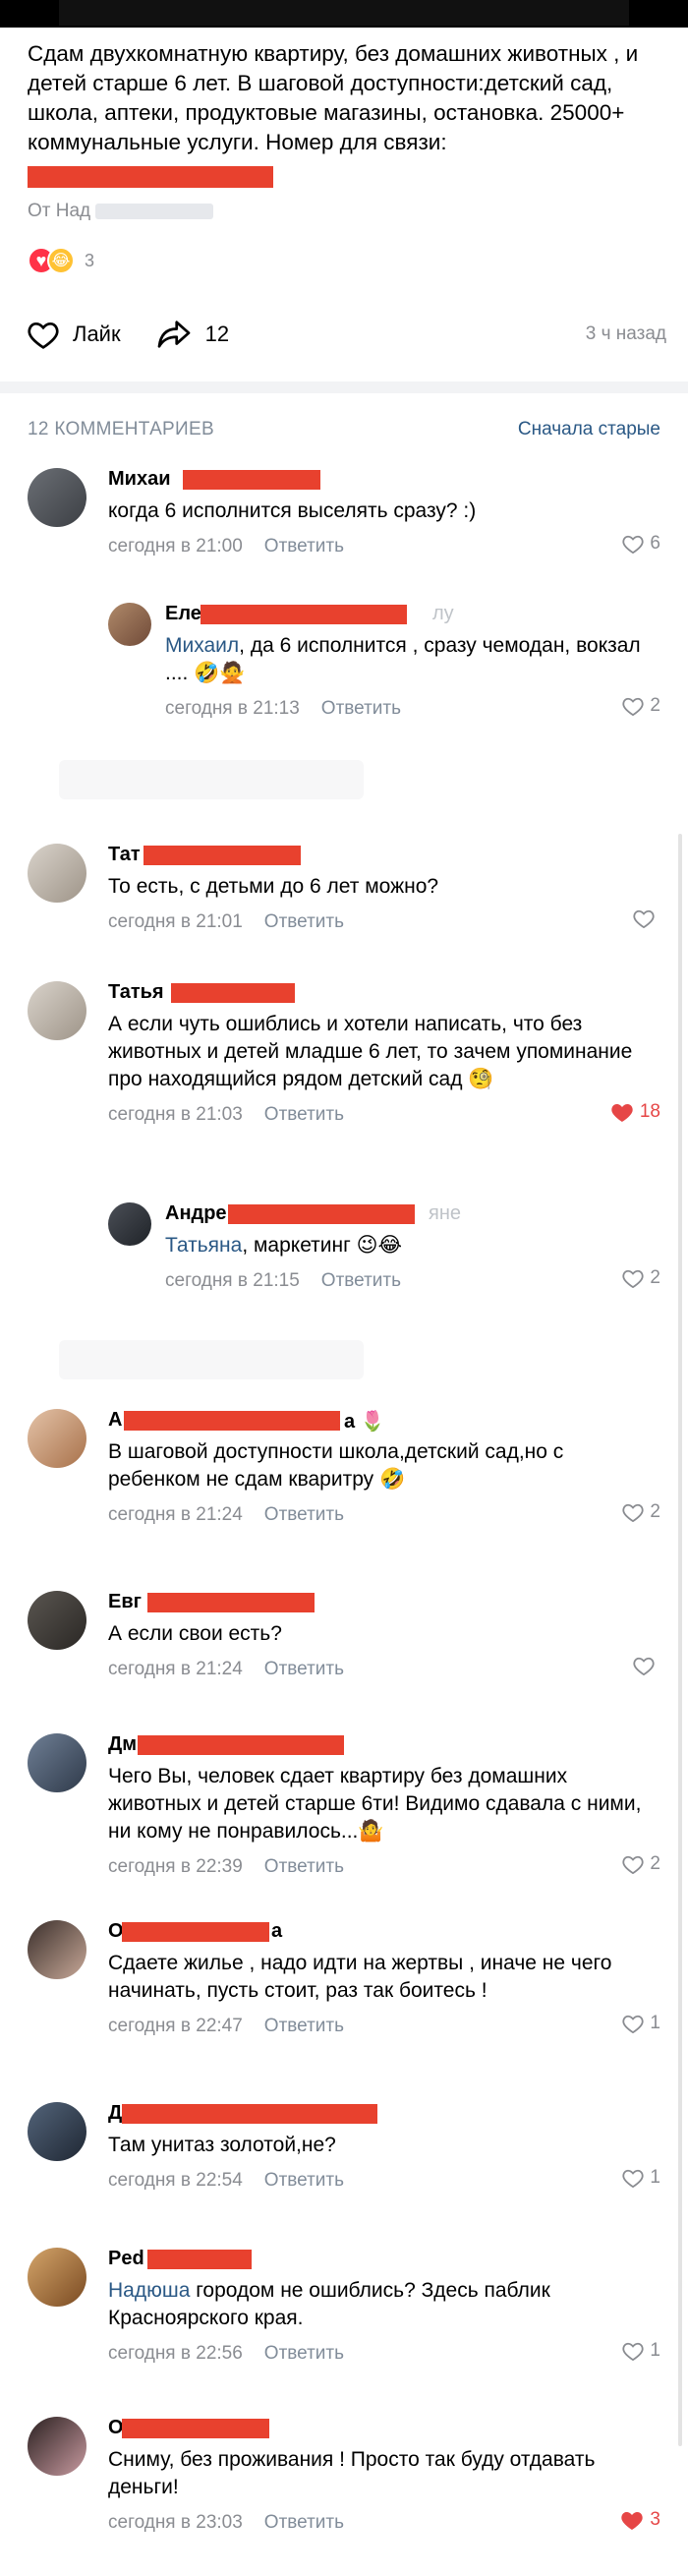 The width and height of the screenshot is (688, 2576). What do you see at coordinates (233, 708) in the screenshot?
I see `comment-time: сегодня в 21:13` at bounding box center [233, 708].